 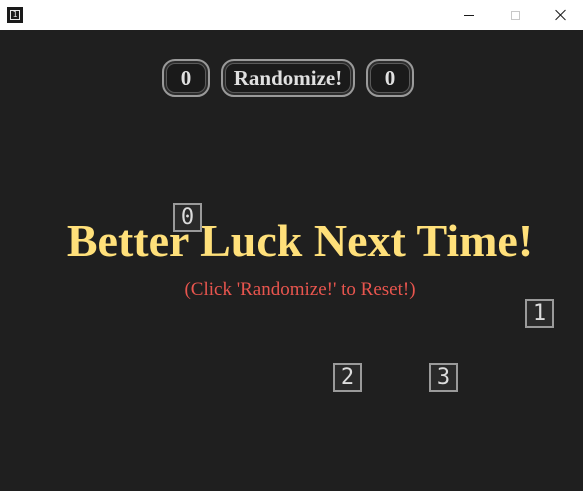 I want to click on number-tile-2: 2, so click(x=347, y=377).